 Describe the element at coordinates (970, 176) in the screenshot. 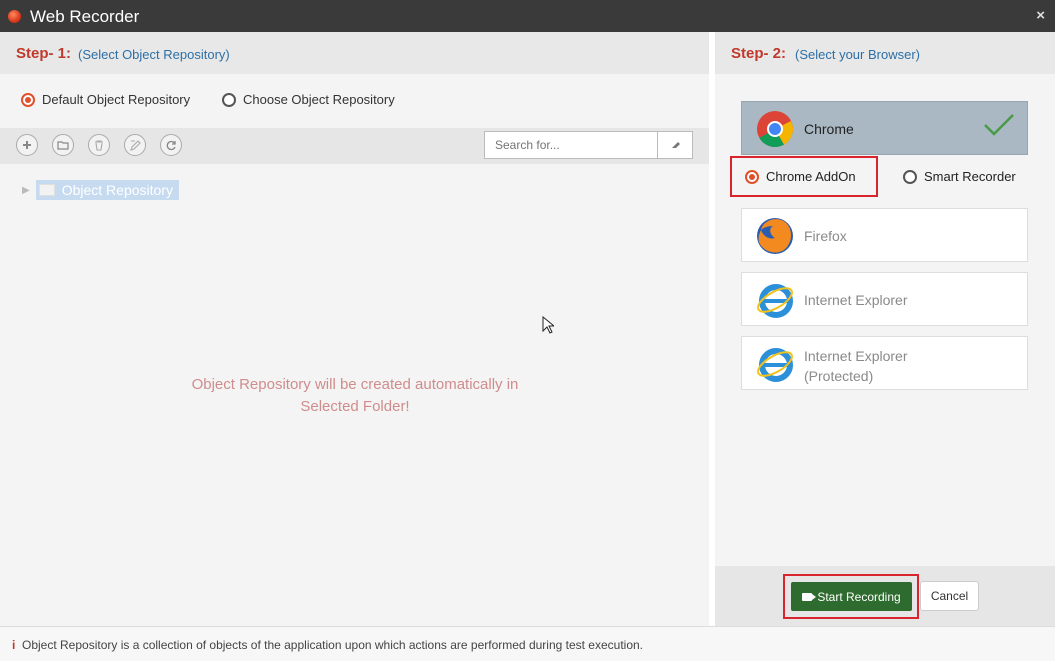

I see `smart-recorder-label: Smart Recorder` at that location.